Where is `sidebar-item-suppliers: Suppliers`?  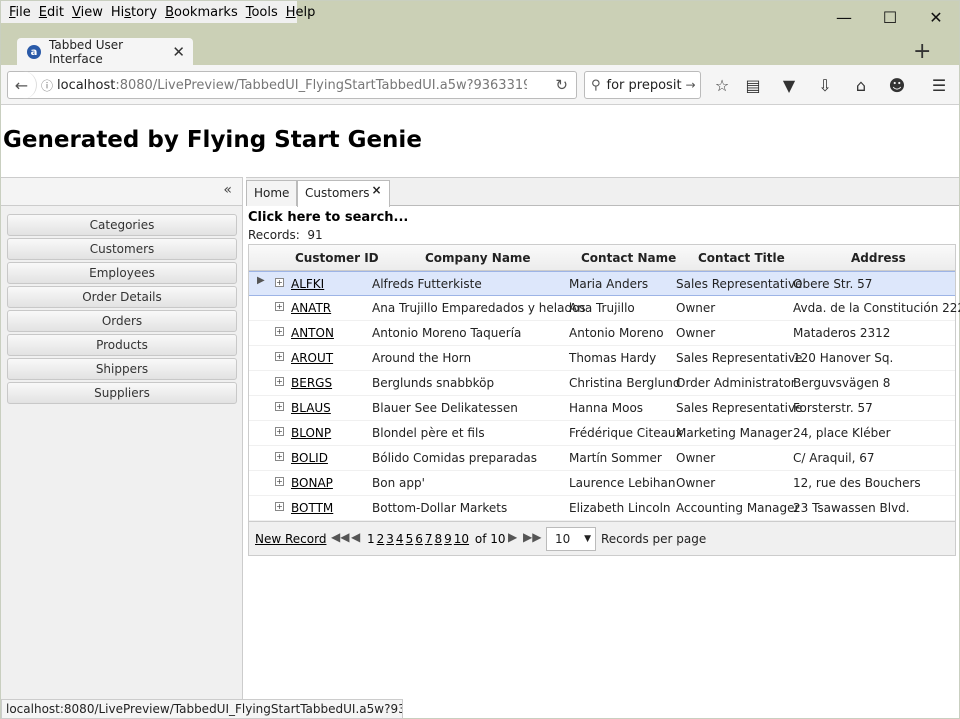 sidebar-item-suppliers: Suppliers is located at coordinates (122, 393).